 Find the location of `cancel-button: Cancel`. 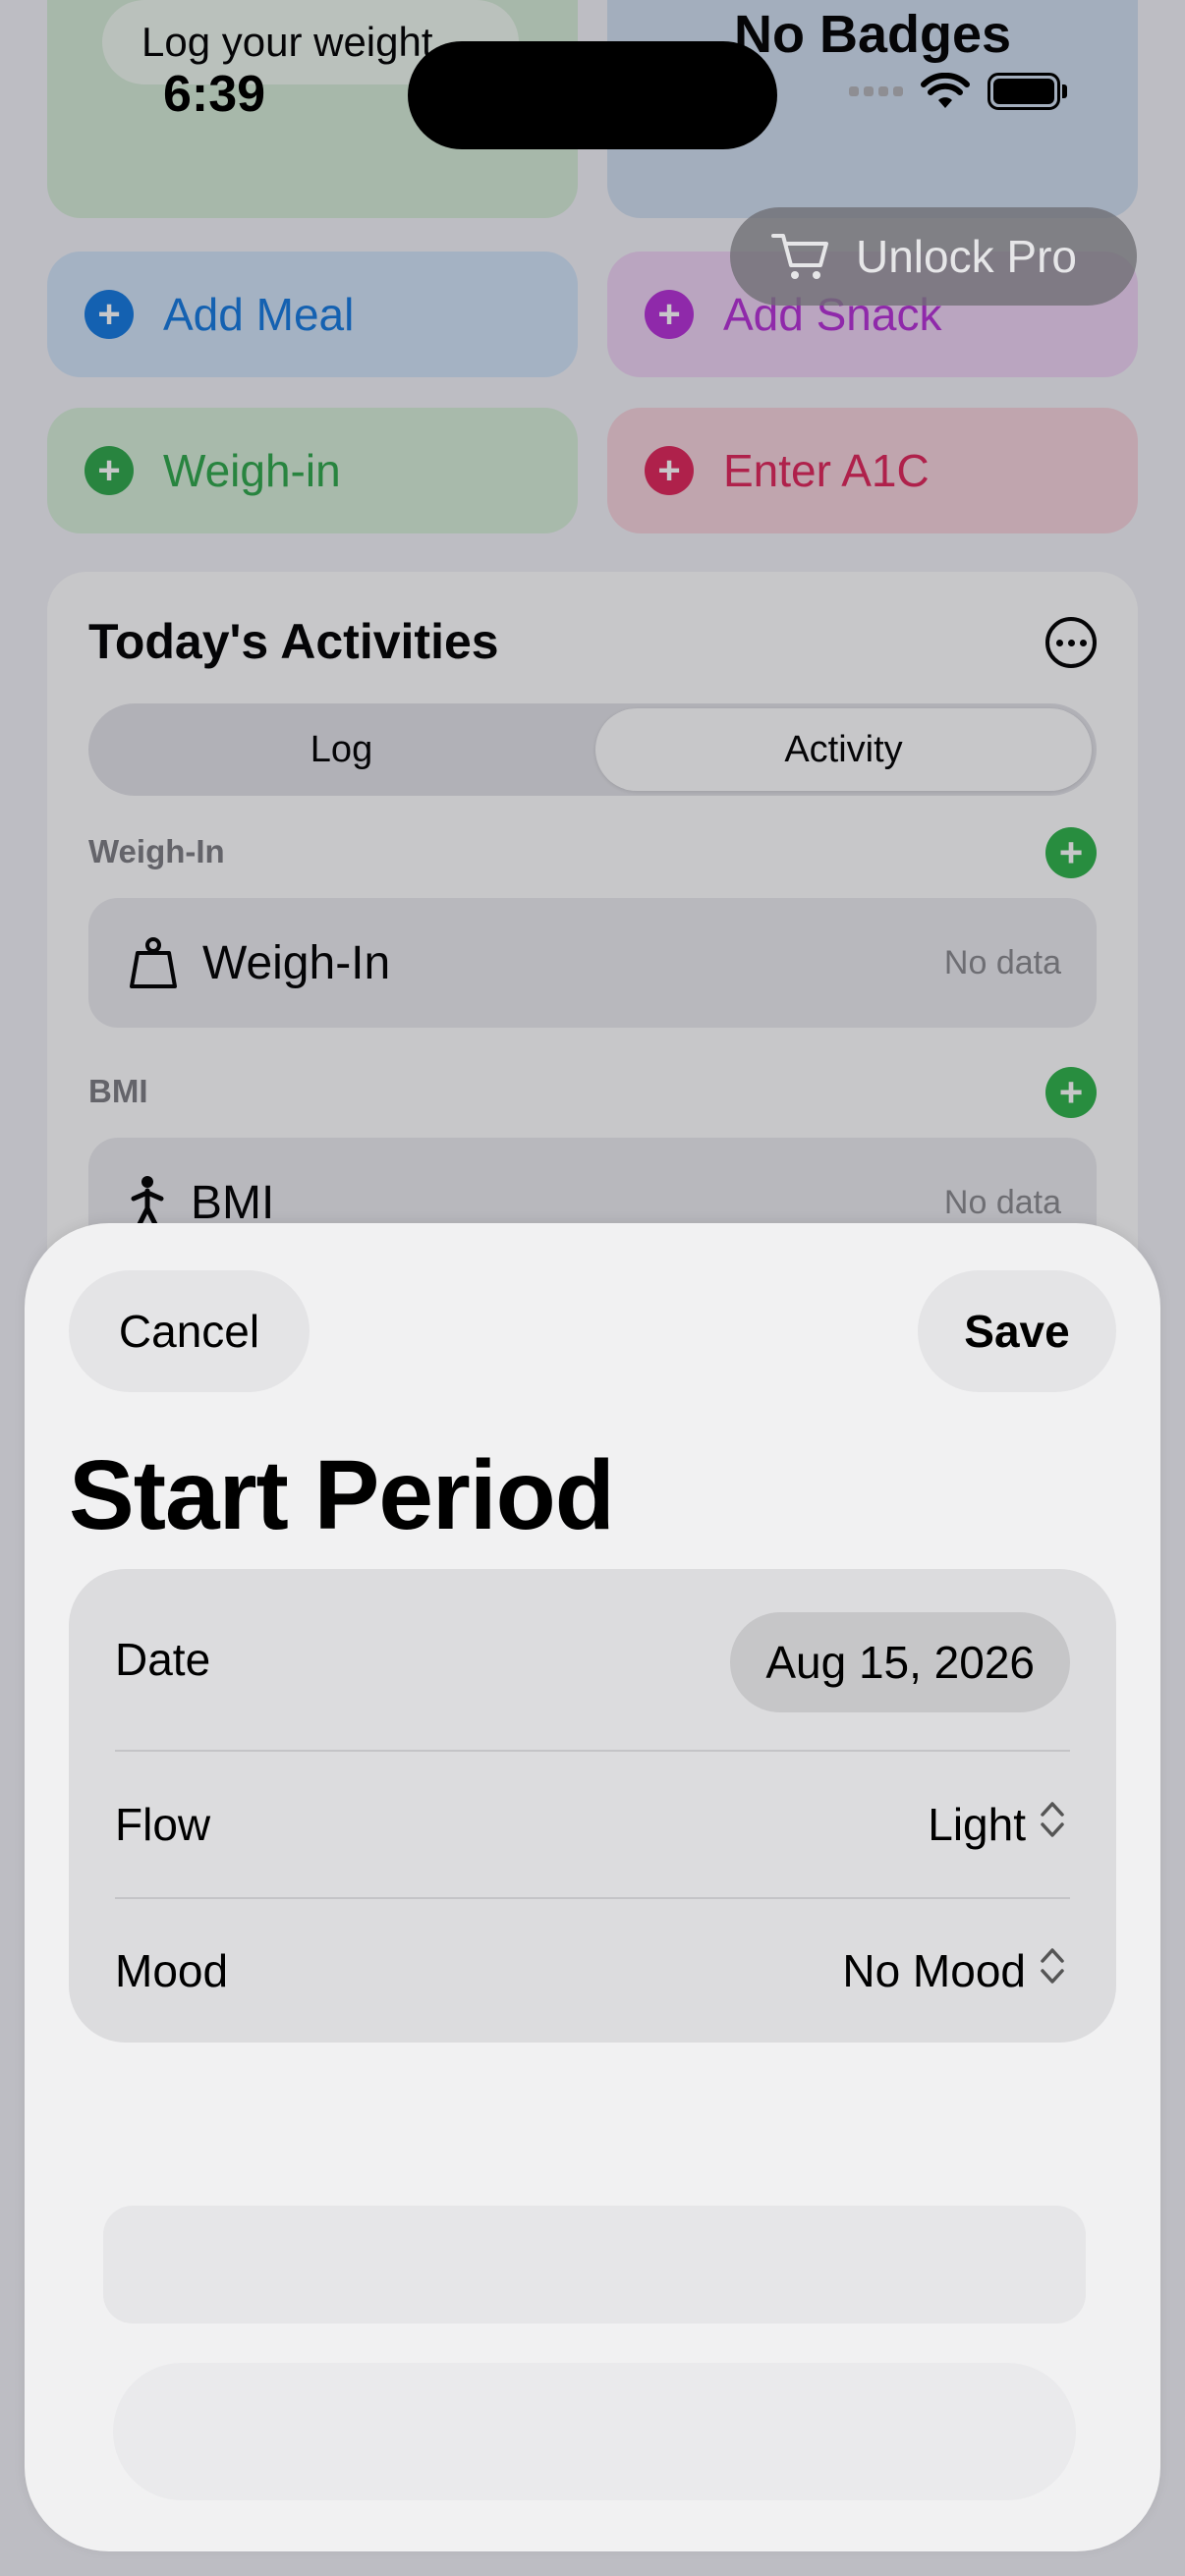

cancel-button: Cancel is located at coordinates (190, 1331).